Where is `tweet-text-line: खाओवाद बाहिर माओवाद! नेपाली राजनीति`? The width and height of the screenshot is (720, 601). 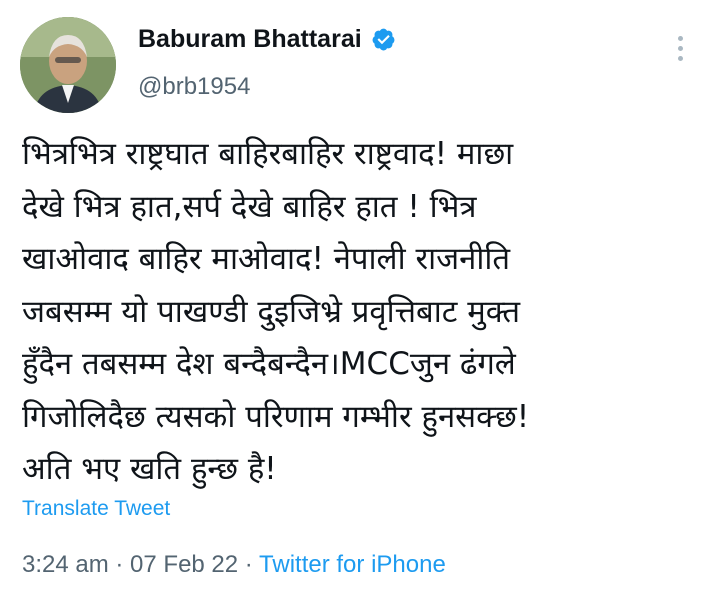
tweet-text-line: खाओवाद बाहिर माओवाद! नेपाली राजनीति is located at coordinates (266, 259).